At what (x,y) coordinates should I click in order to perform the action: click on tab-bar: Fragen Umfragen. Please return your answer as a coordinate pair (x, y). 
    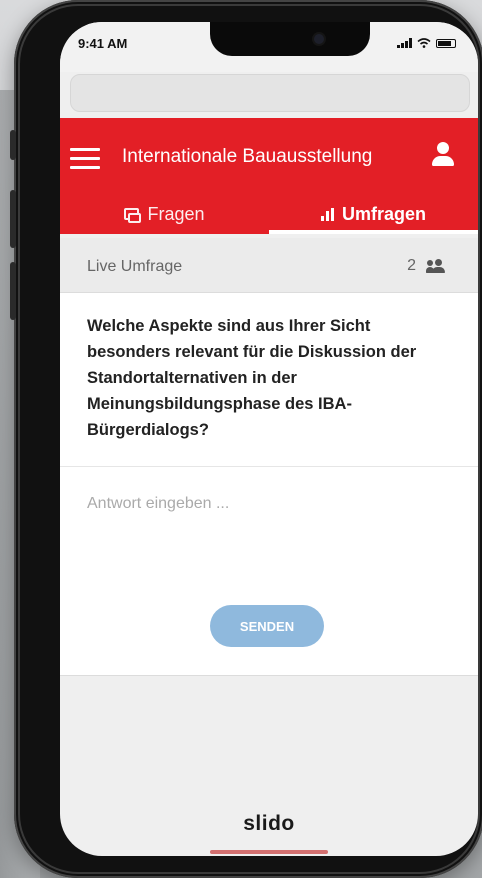
    Looking at the image, I should click on (269, 214).